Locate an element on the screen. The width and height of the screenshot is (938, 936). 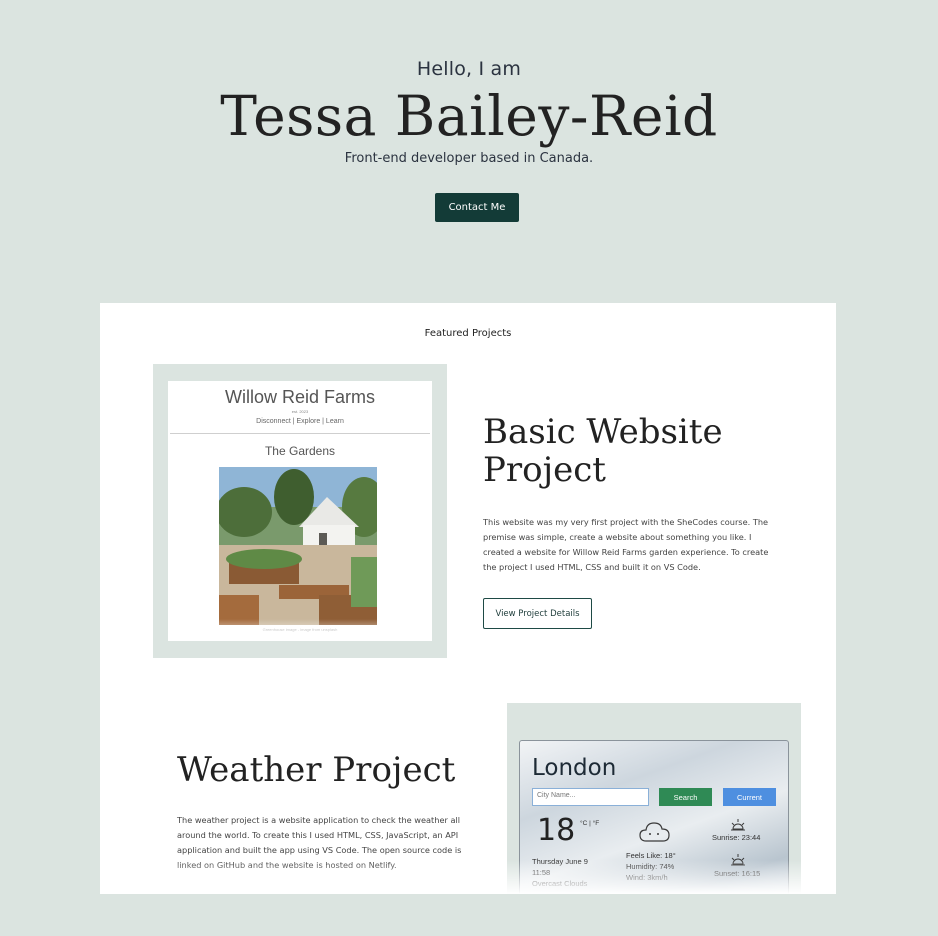
weather-date-block: Thursday June 9 11:58 Overcast Clouds is located at coordinates (577, 872).